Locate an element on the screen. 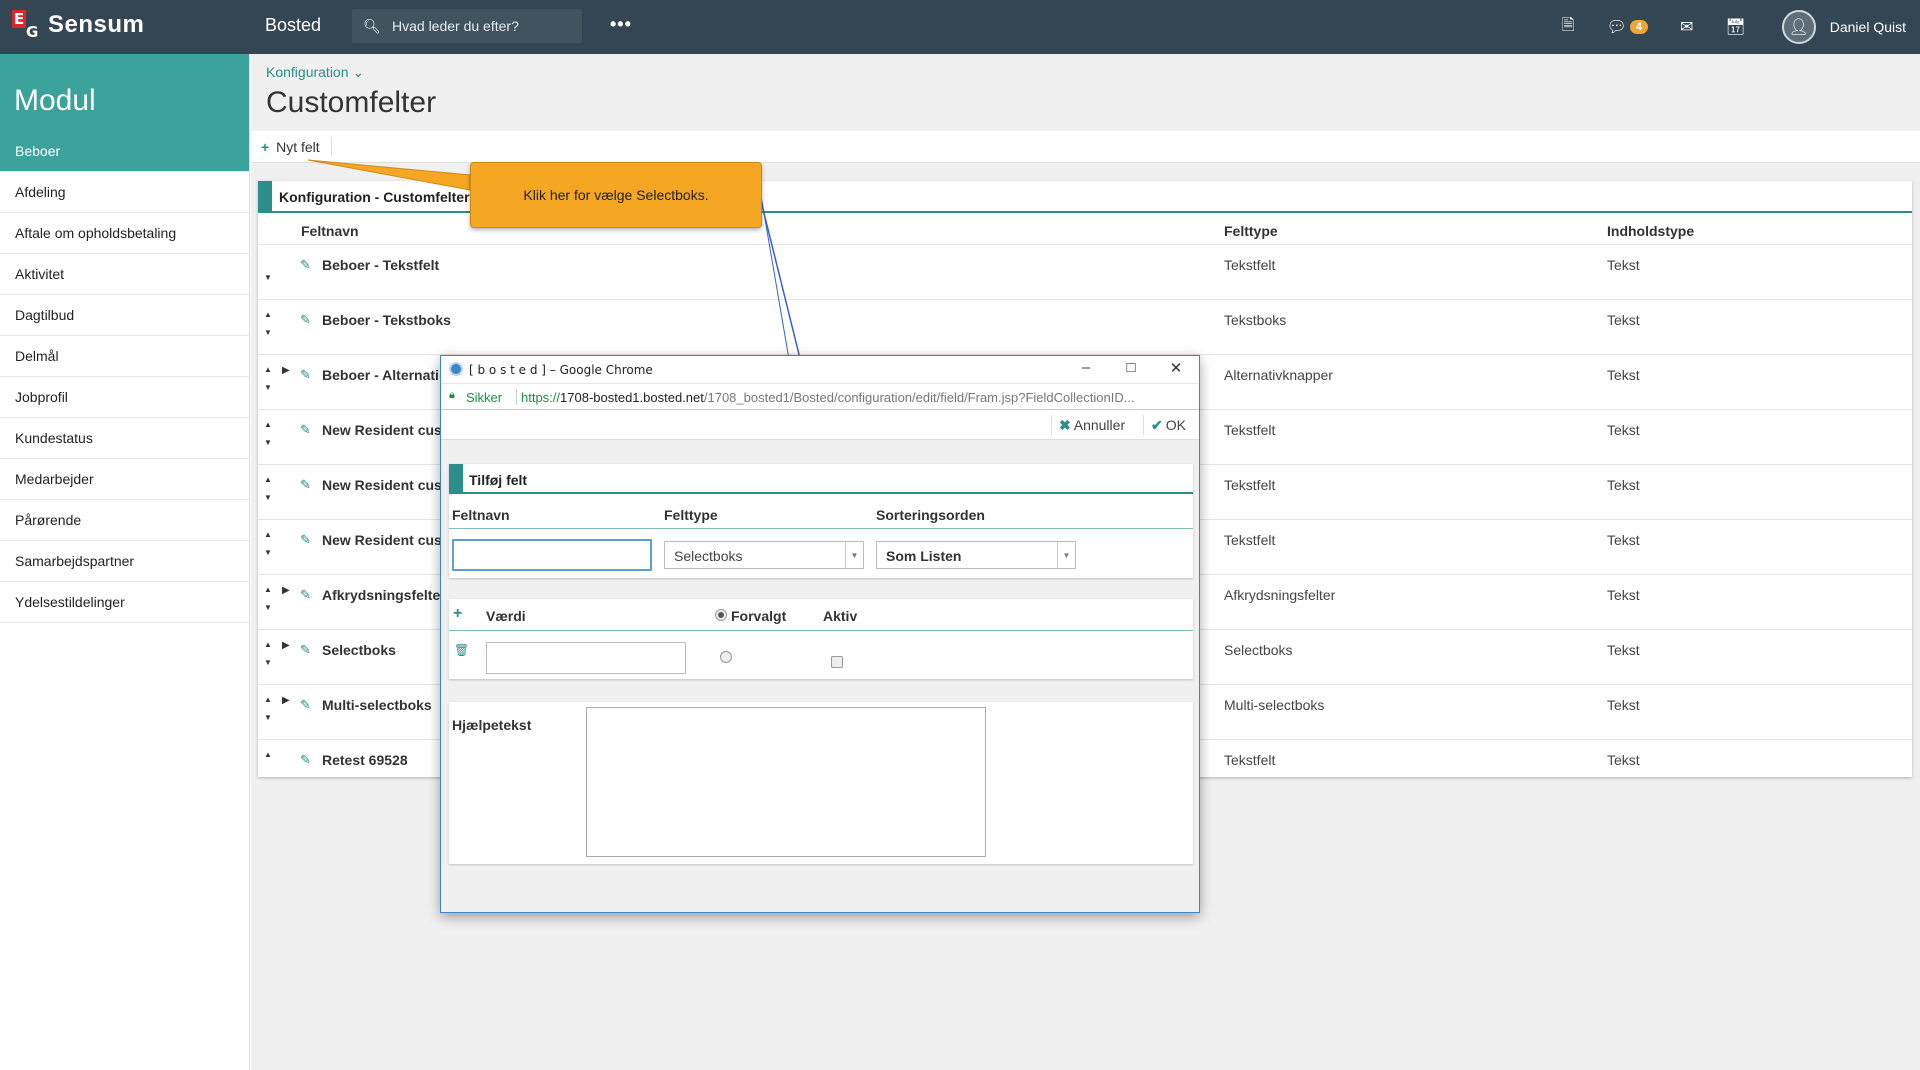 The width and height of the screenshot is (1920, 1070). field-name: Beboer - Tekstfelt is located at coordinates (380, 265).